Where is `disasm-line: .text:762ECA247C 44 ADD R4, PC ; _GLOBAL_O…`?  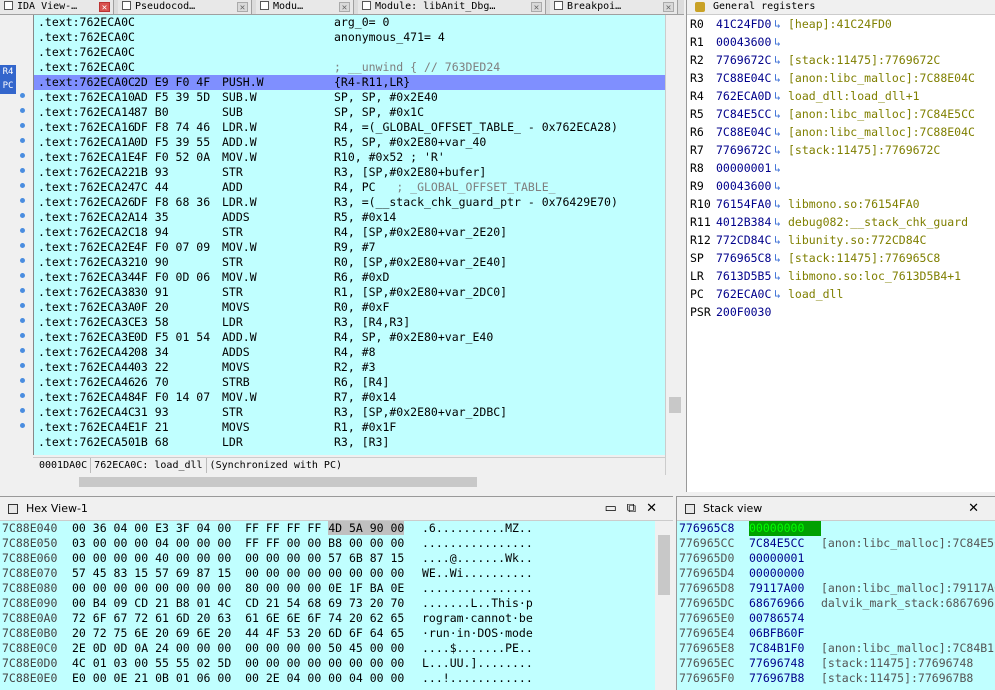 disasm-line: .text:762ECA247C 44 ADD R4, PC ; _GLOBAL_O… is located at coordinates (349, 187).